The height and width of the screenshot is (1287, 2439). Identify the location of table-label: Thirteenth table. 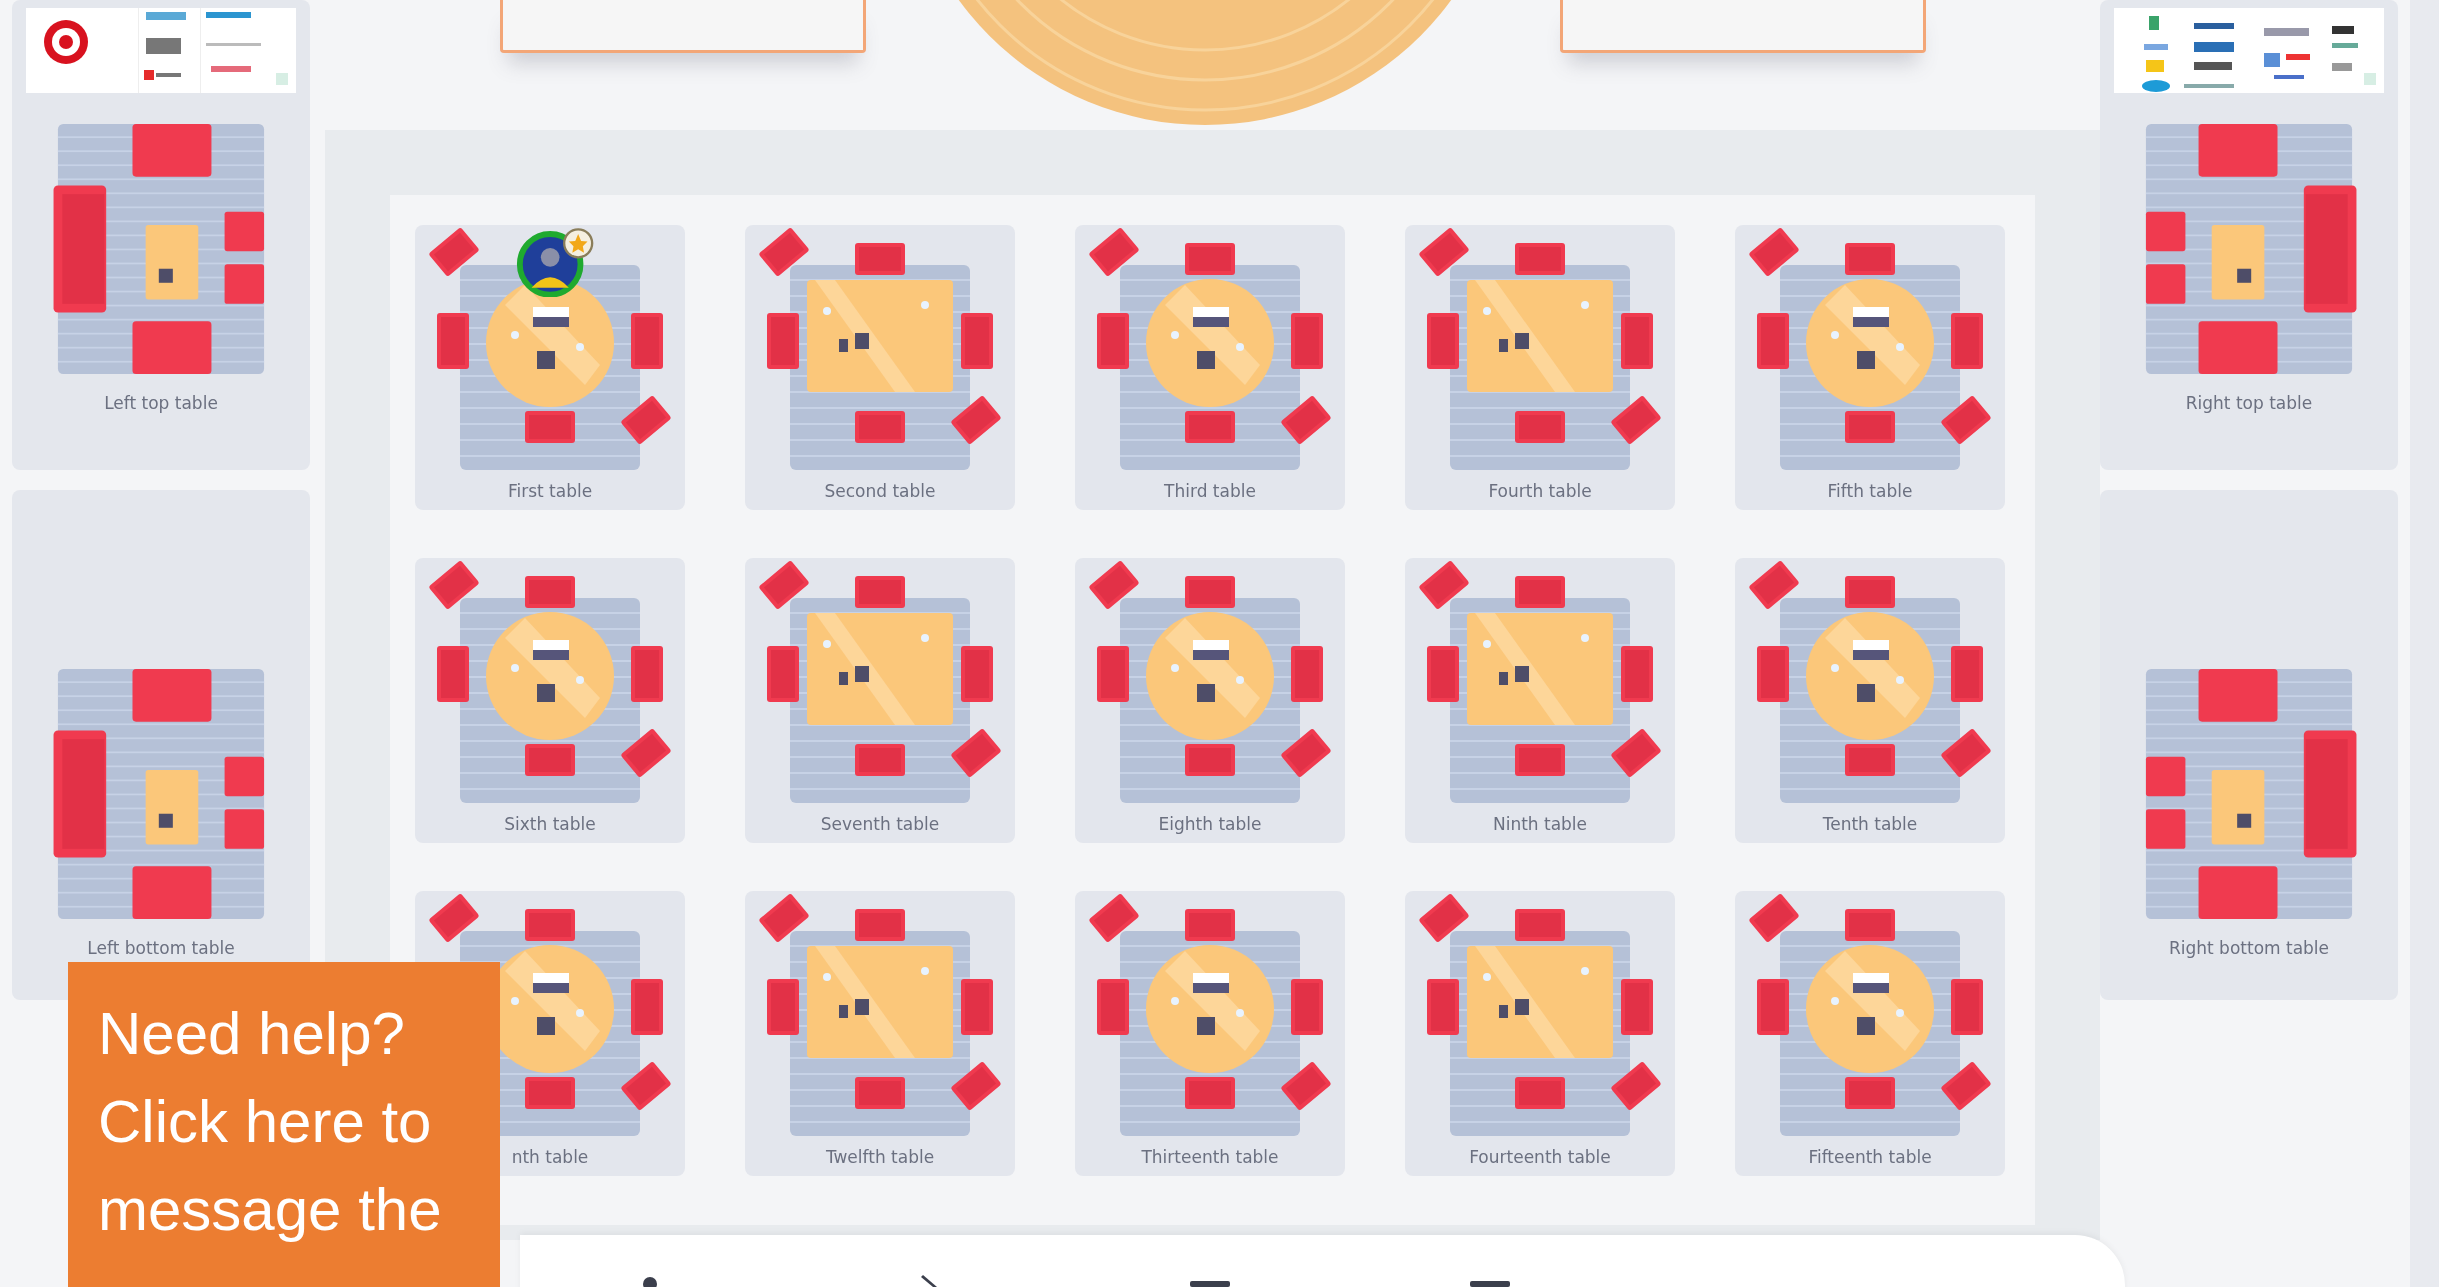
(1210, 1157).